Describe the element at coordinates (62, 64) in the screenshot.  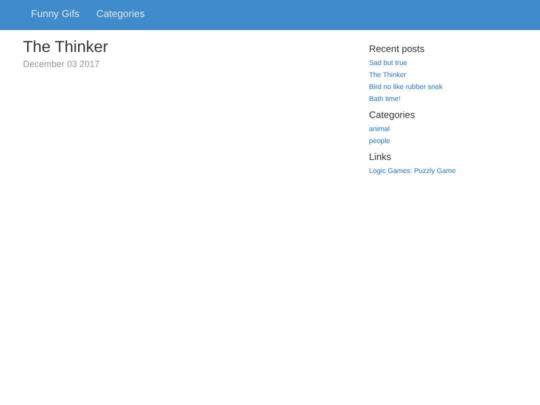
I see `post-date: December 03 2017` at that location.